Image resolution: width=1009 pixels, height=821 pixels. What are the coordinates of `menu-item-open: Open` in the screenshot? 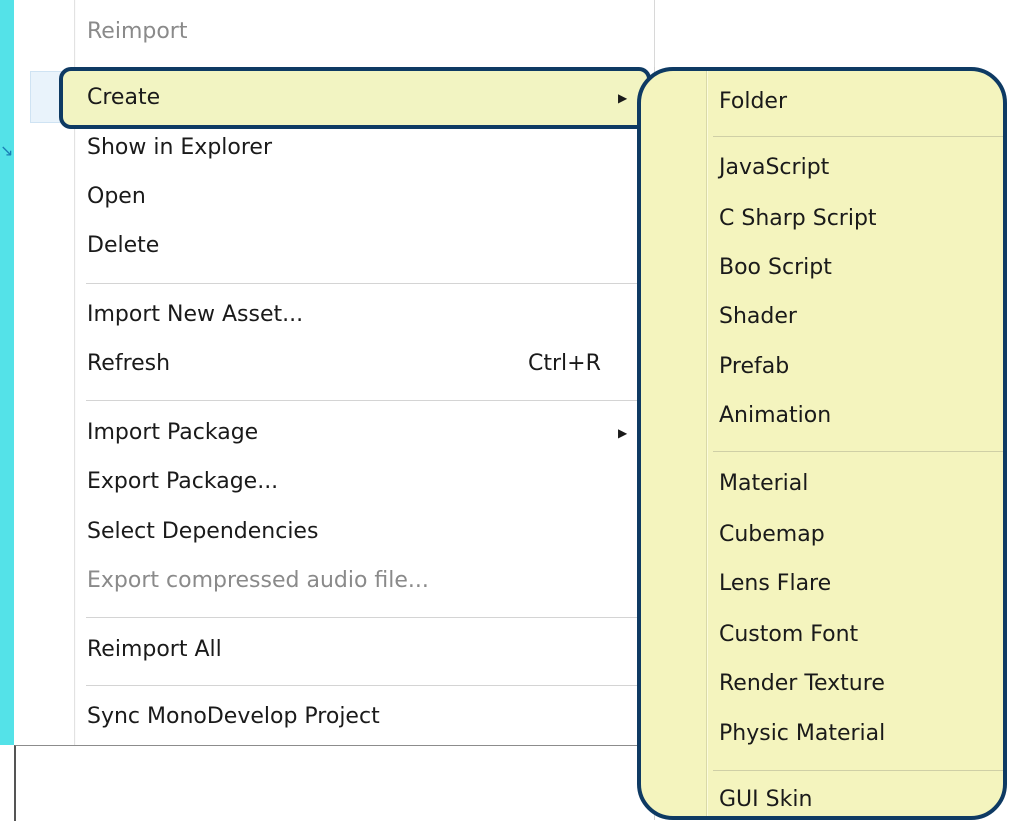 It's located at (332, 197).